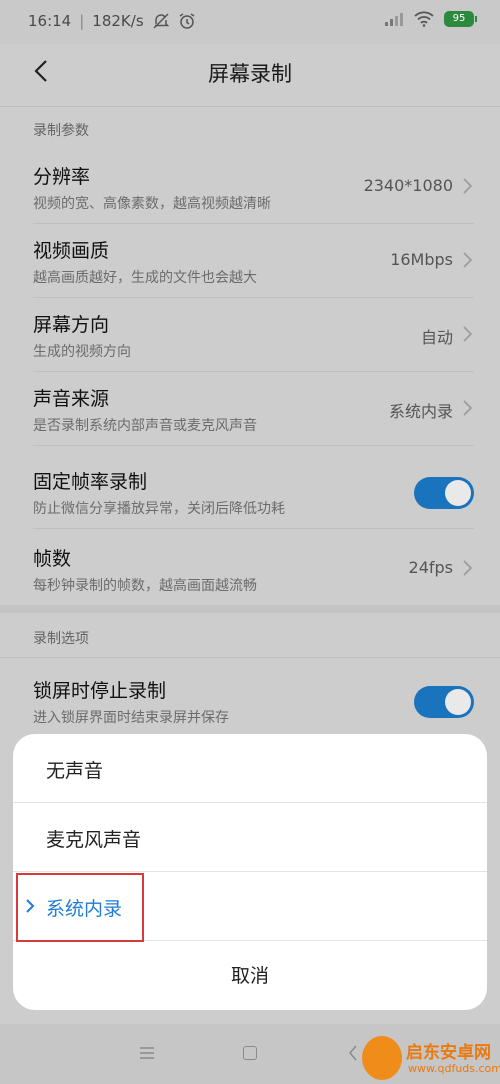 Image resolution: width=500 pixels, height=1084 pixels. I want to click on watermark: 启东安卓网 www.qdfuds.com, so click(429, 1057).